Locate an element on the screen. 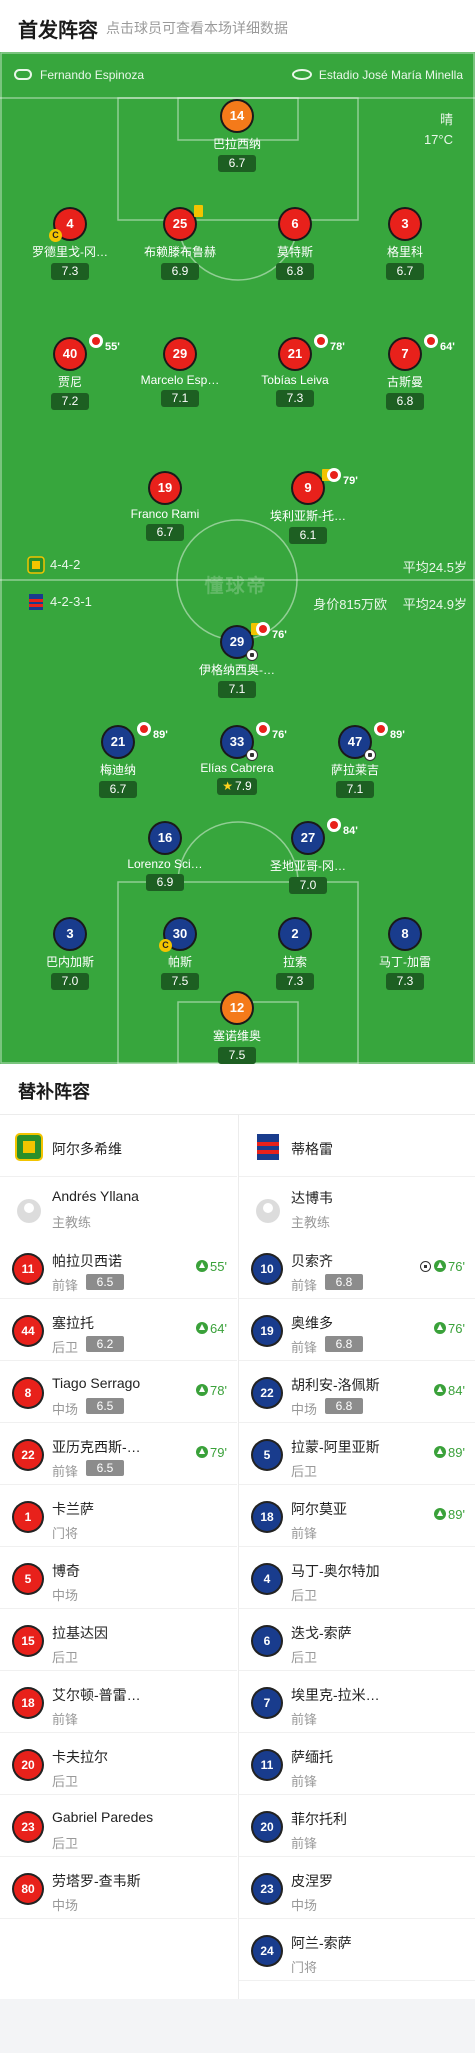 This screenshot has width=475, height=2053. player-marker: 8 马丁-加雷 7.3 is located at coordinates (405, 954).